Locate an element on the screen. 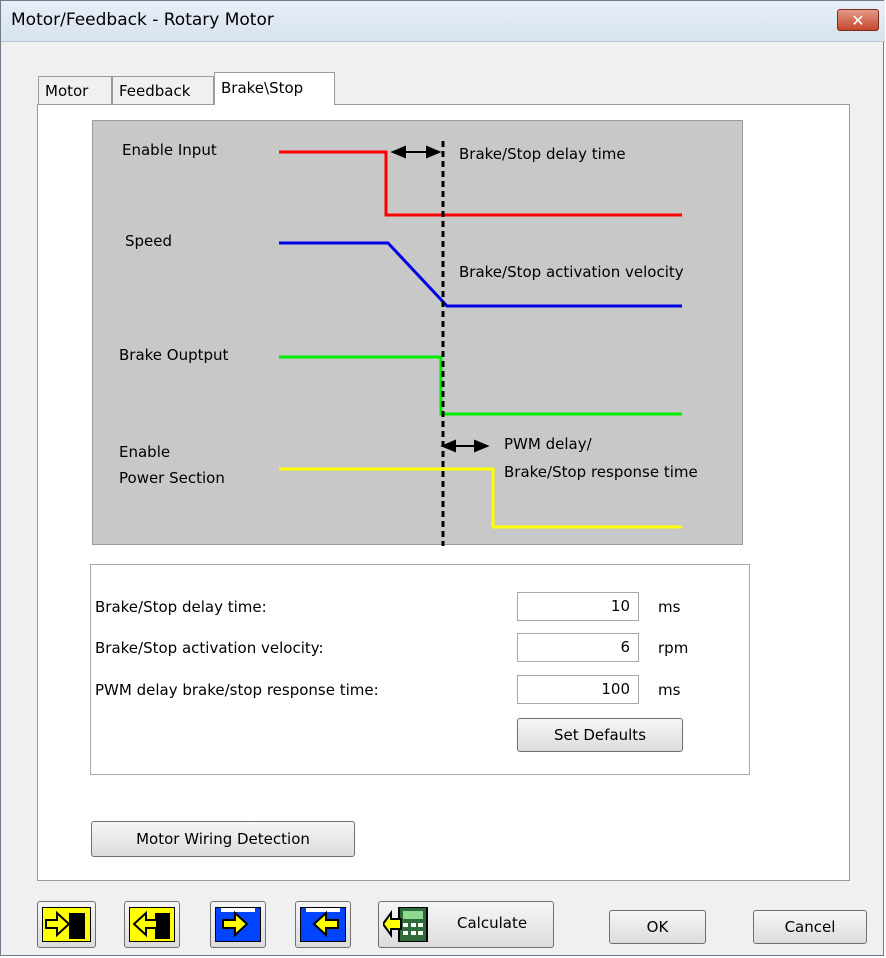  download-from-drive-button is located at coordinates (323, 924).